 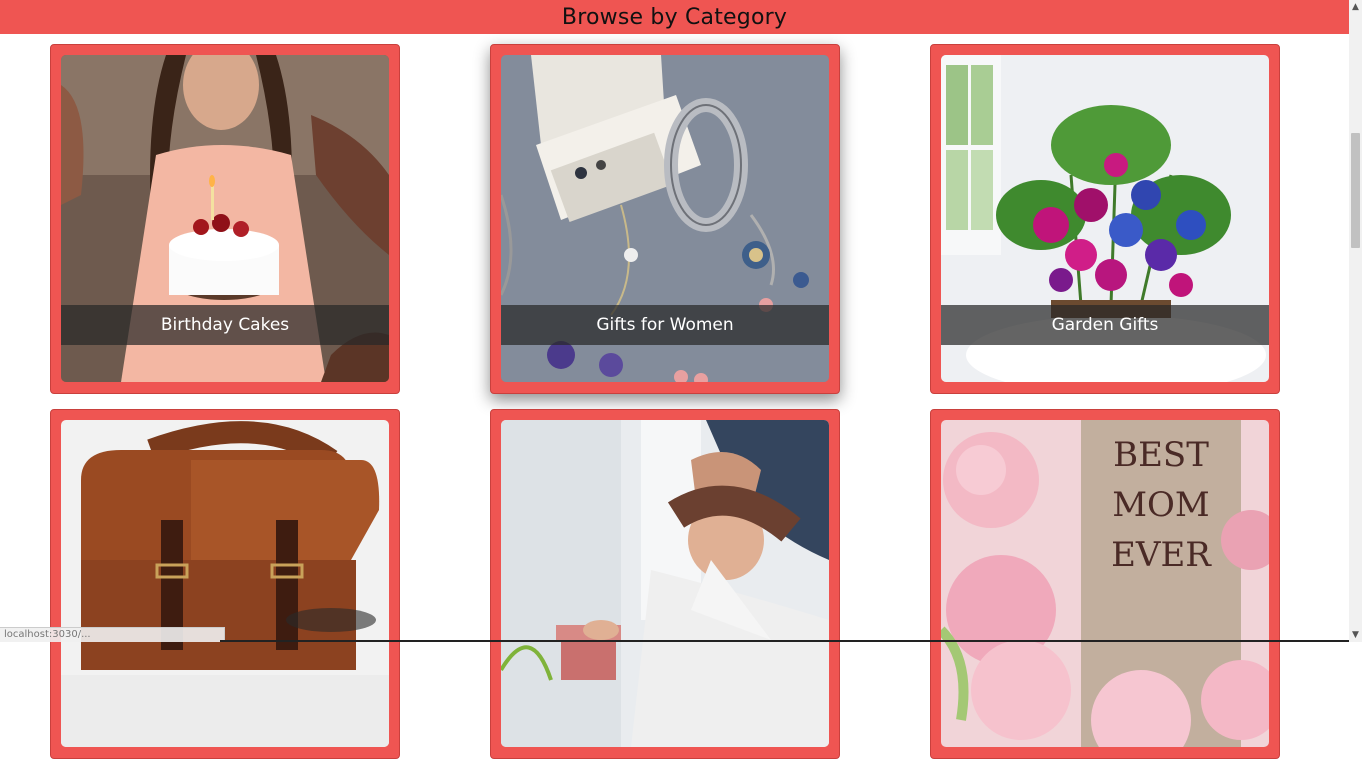 What do you see at coordinates (1105, 325) in the screenshot?
I see `category-caption: Garden Gifts` at bounding box center [1105, 325].